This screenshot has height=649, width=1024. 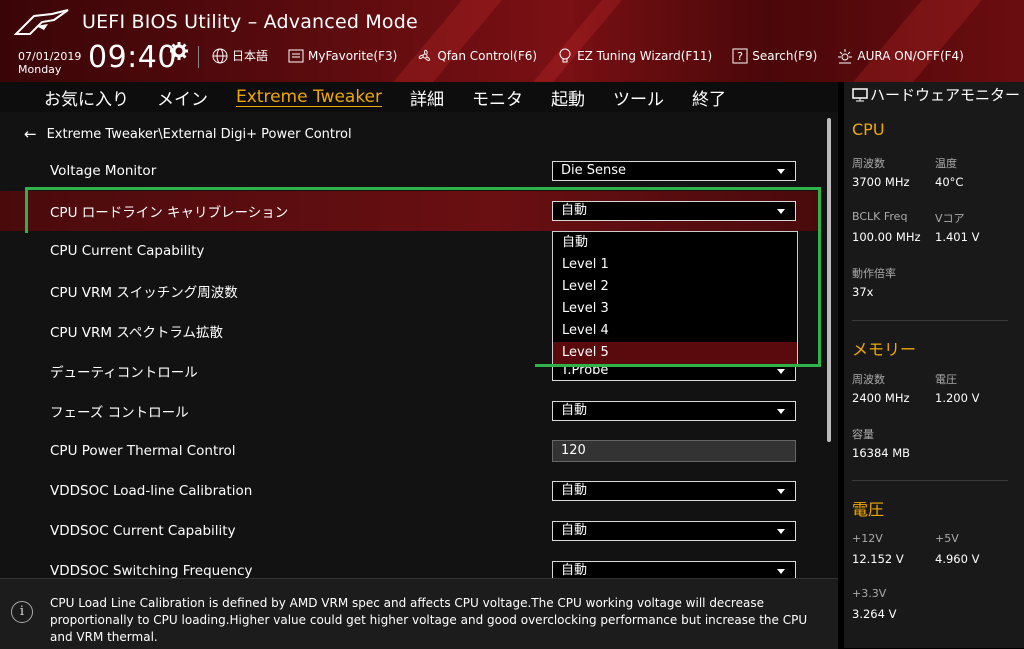 What do you see at coordinates (945, 95) in the screenshot?
I see `hardware-monitor-title-text: ハードウェアモニター` at bounding box center [945, 95].